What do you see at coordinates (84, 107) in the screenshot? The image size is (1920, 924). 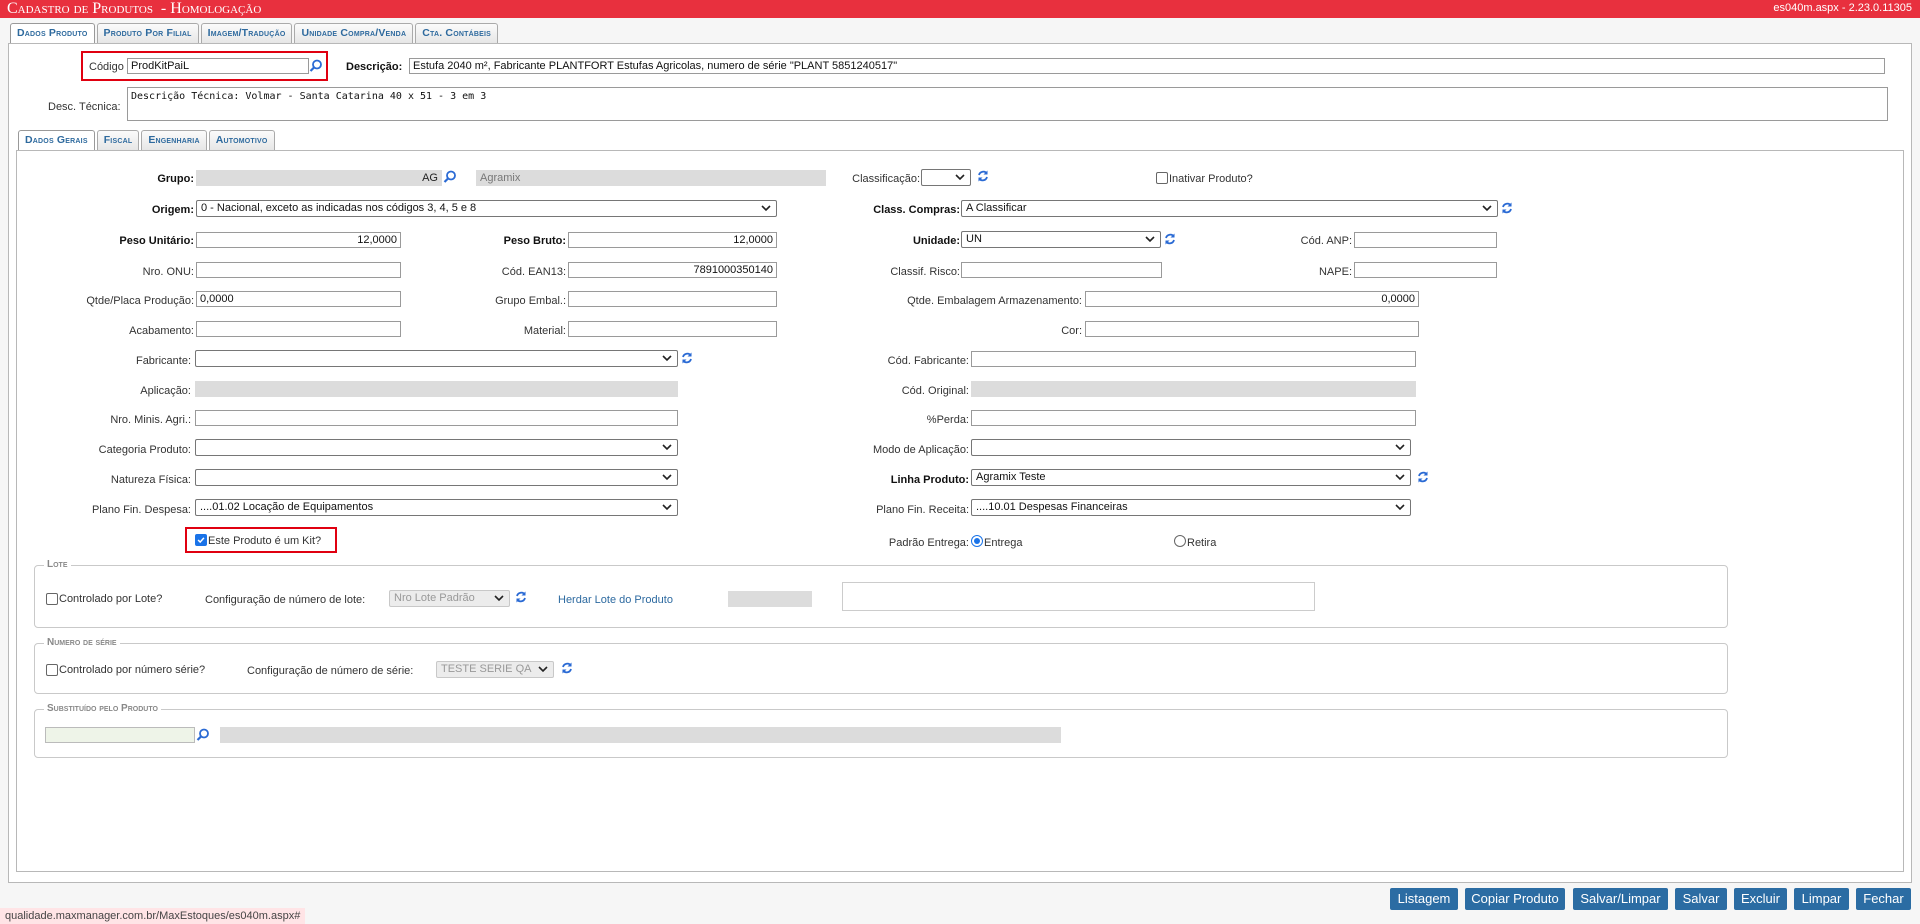 I see `desc-tecnica-label: Desc. Técnica:` at bounding box center [84, 107].